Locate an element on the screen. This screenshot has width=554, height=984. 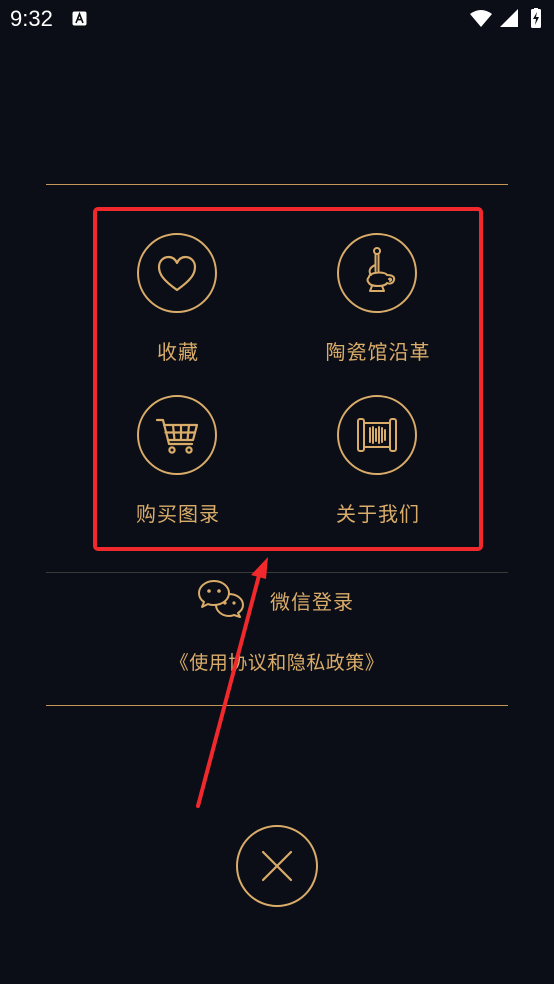
menu-item-favorites: 收藏 is located at coordinates (178, 303).